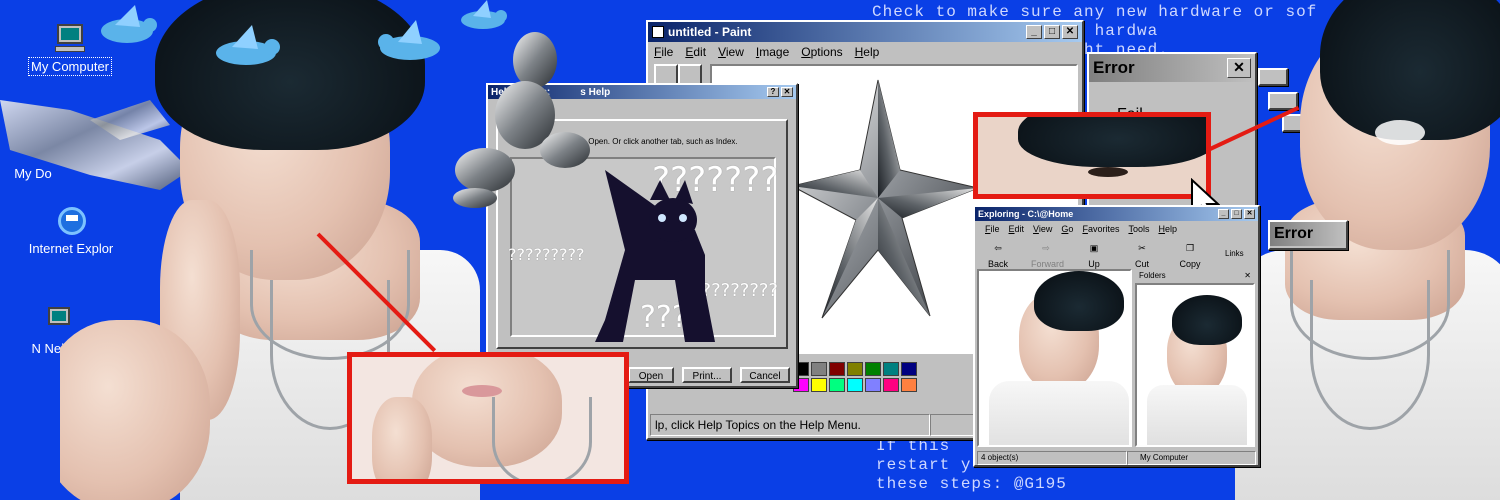 The image size is (1500, 500). Describe the element at coordinates (525, 115) in the screenshot. I see `chrome-robot-sticker` at that location.